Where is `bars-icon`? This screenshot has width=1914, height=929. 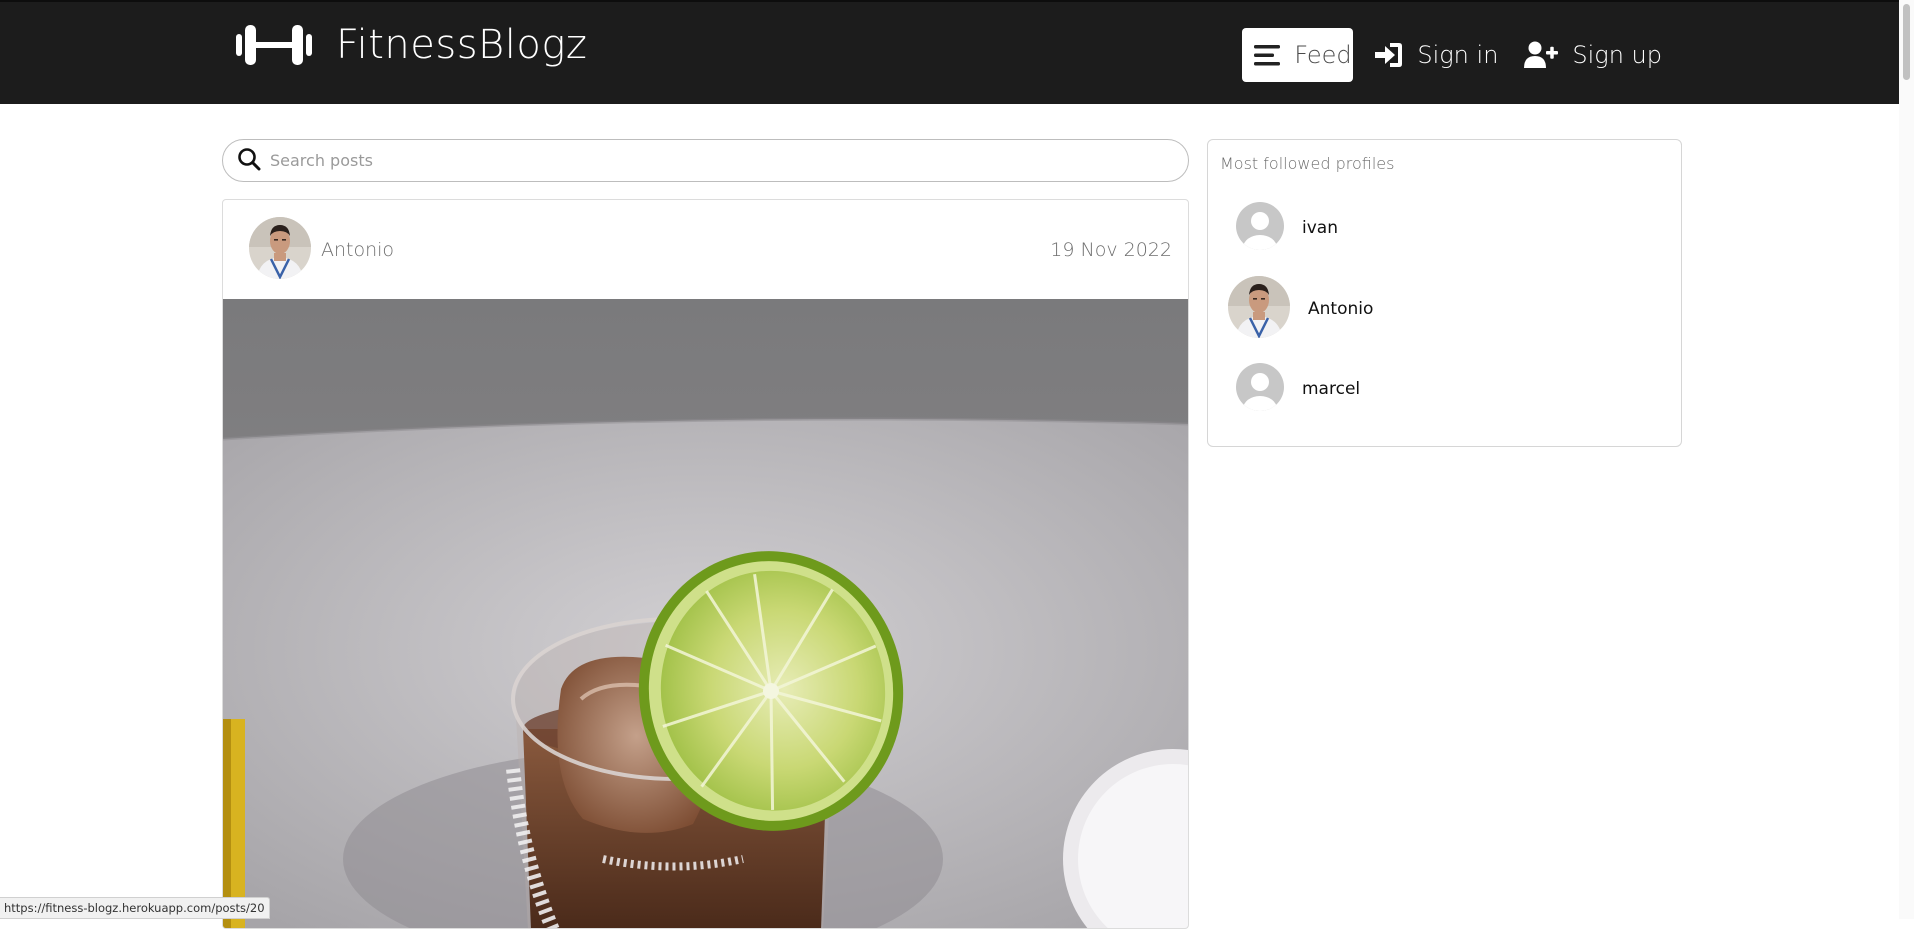 bars-icon is located at coordinates (1267, 55).